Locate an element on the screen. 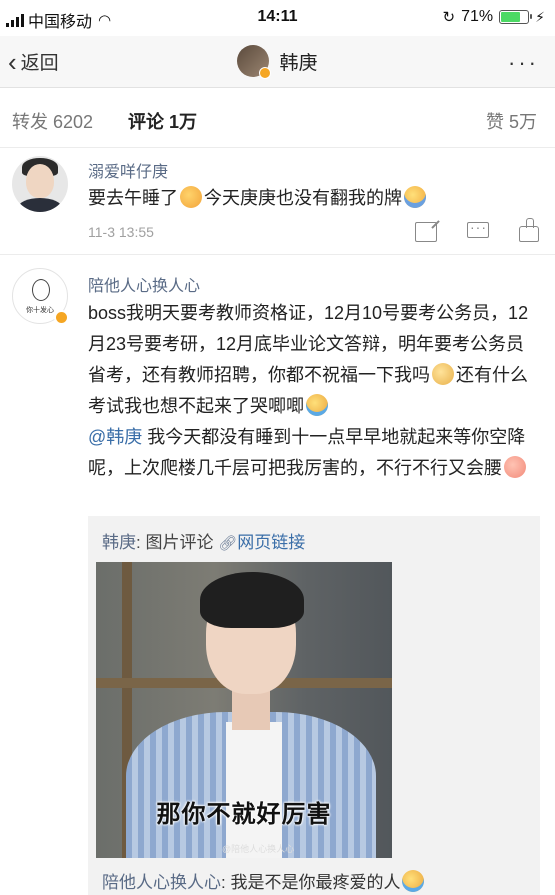  hug-emoji-icon is located at coordinates (415, 197).